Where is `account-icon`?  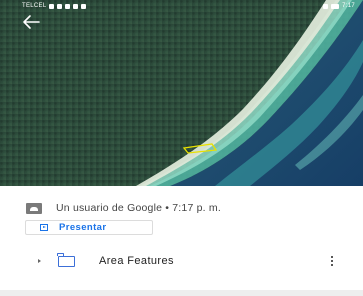
account-icon is located at coordinates (34, 208).